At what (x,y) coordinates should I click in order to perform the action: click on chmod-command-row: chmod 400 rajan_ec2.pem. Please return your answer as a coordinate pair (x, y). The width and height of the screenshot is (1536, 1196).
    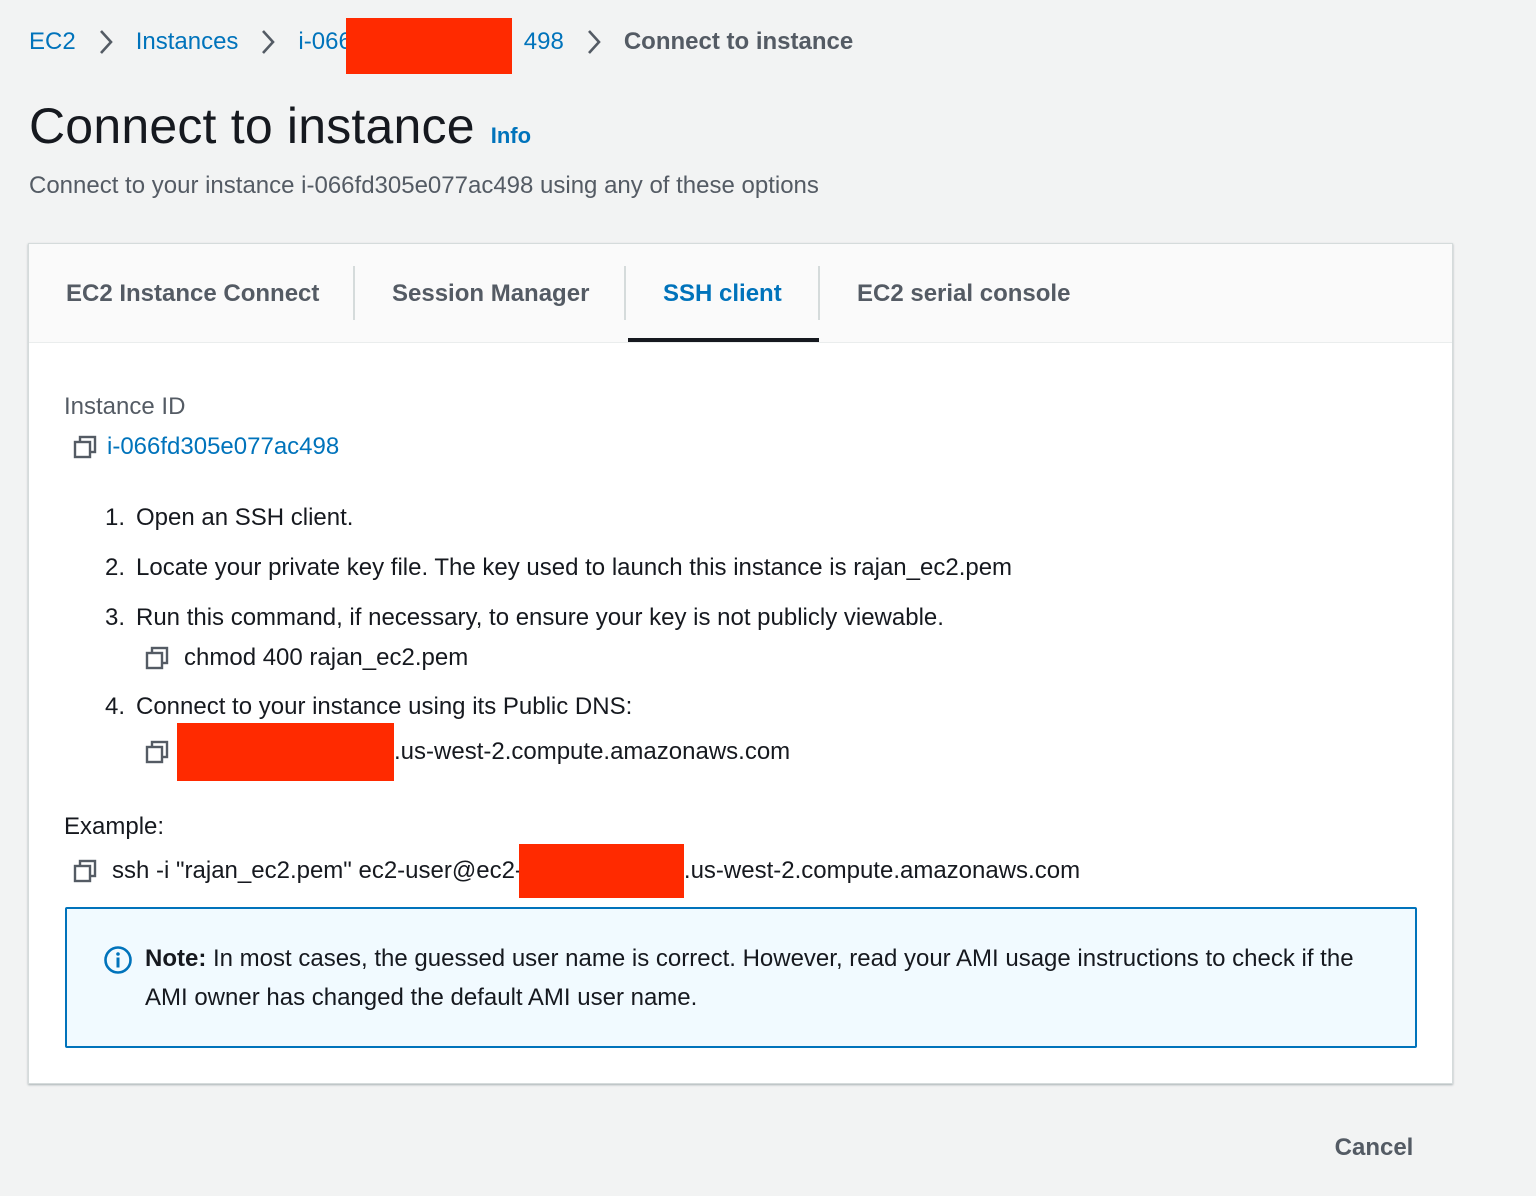
    Looking at the image, I should click on (305, 658).